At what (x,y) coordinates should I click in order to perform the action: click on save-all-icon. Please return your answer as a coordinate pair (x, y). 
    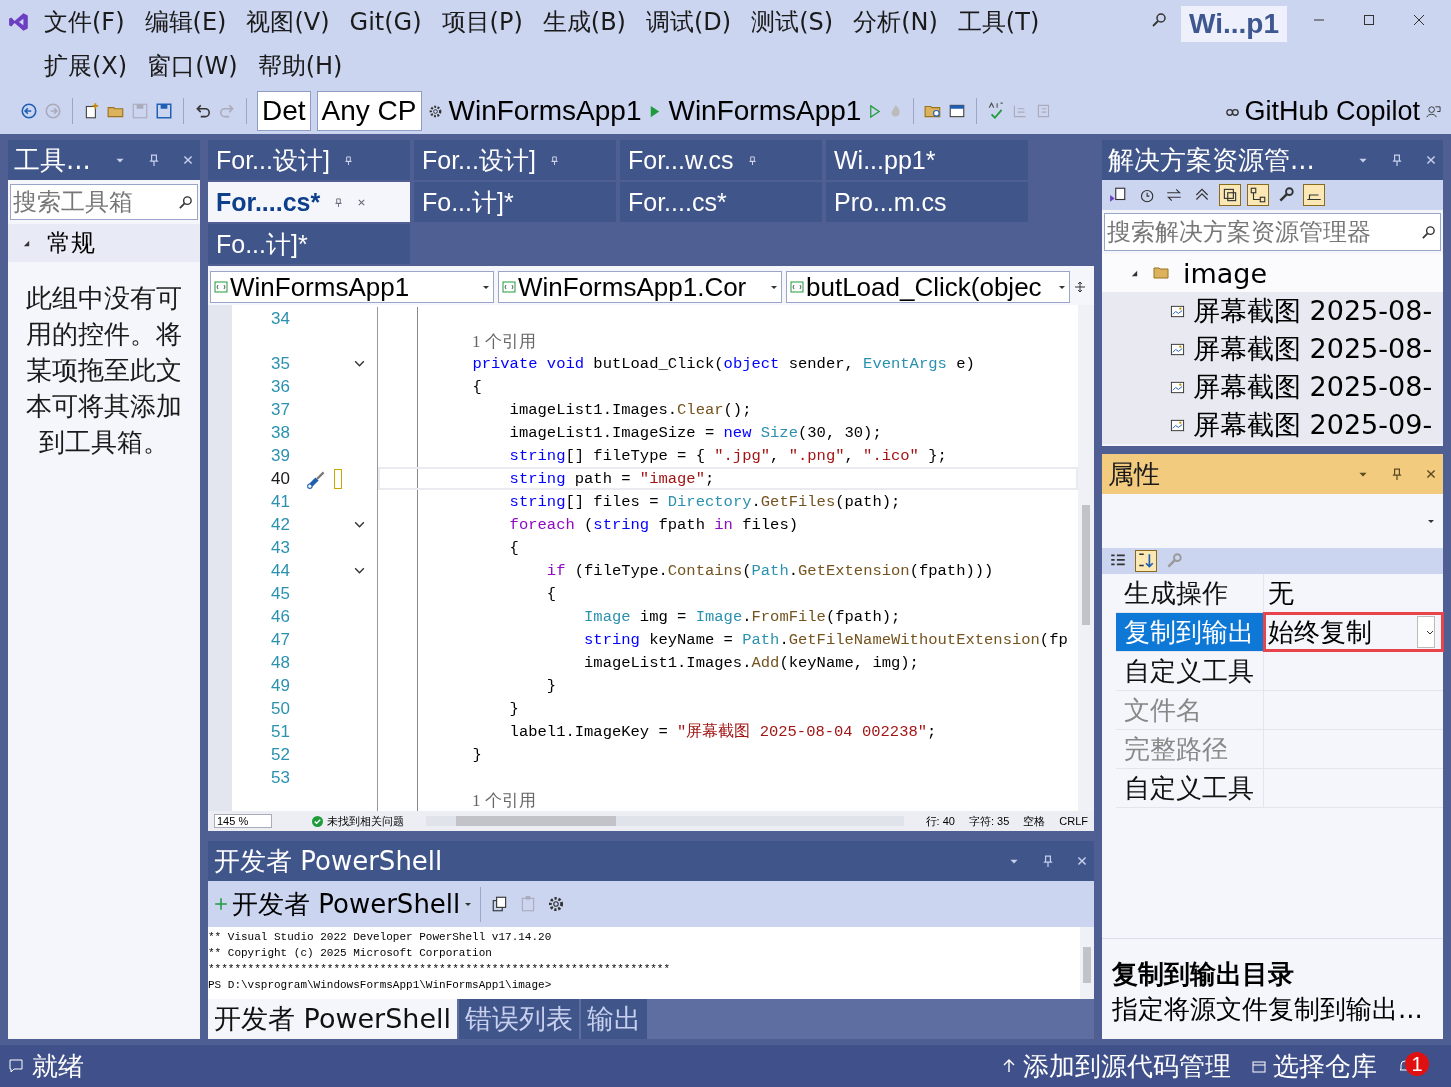
    Looking at the image, I should click on (164, 111).